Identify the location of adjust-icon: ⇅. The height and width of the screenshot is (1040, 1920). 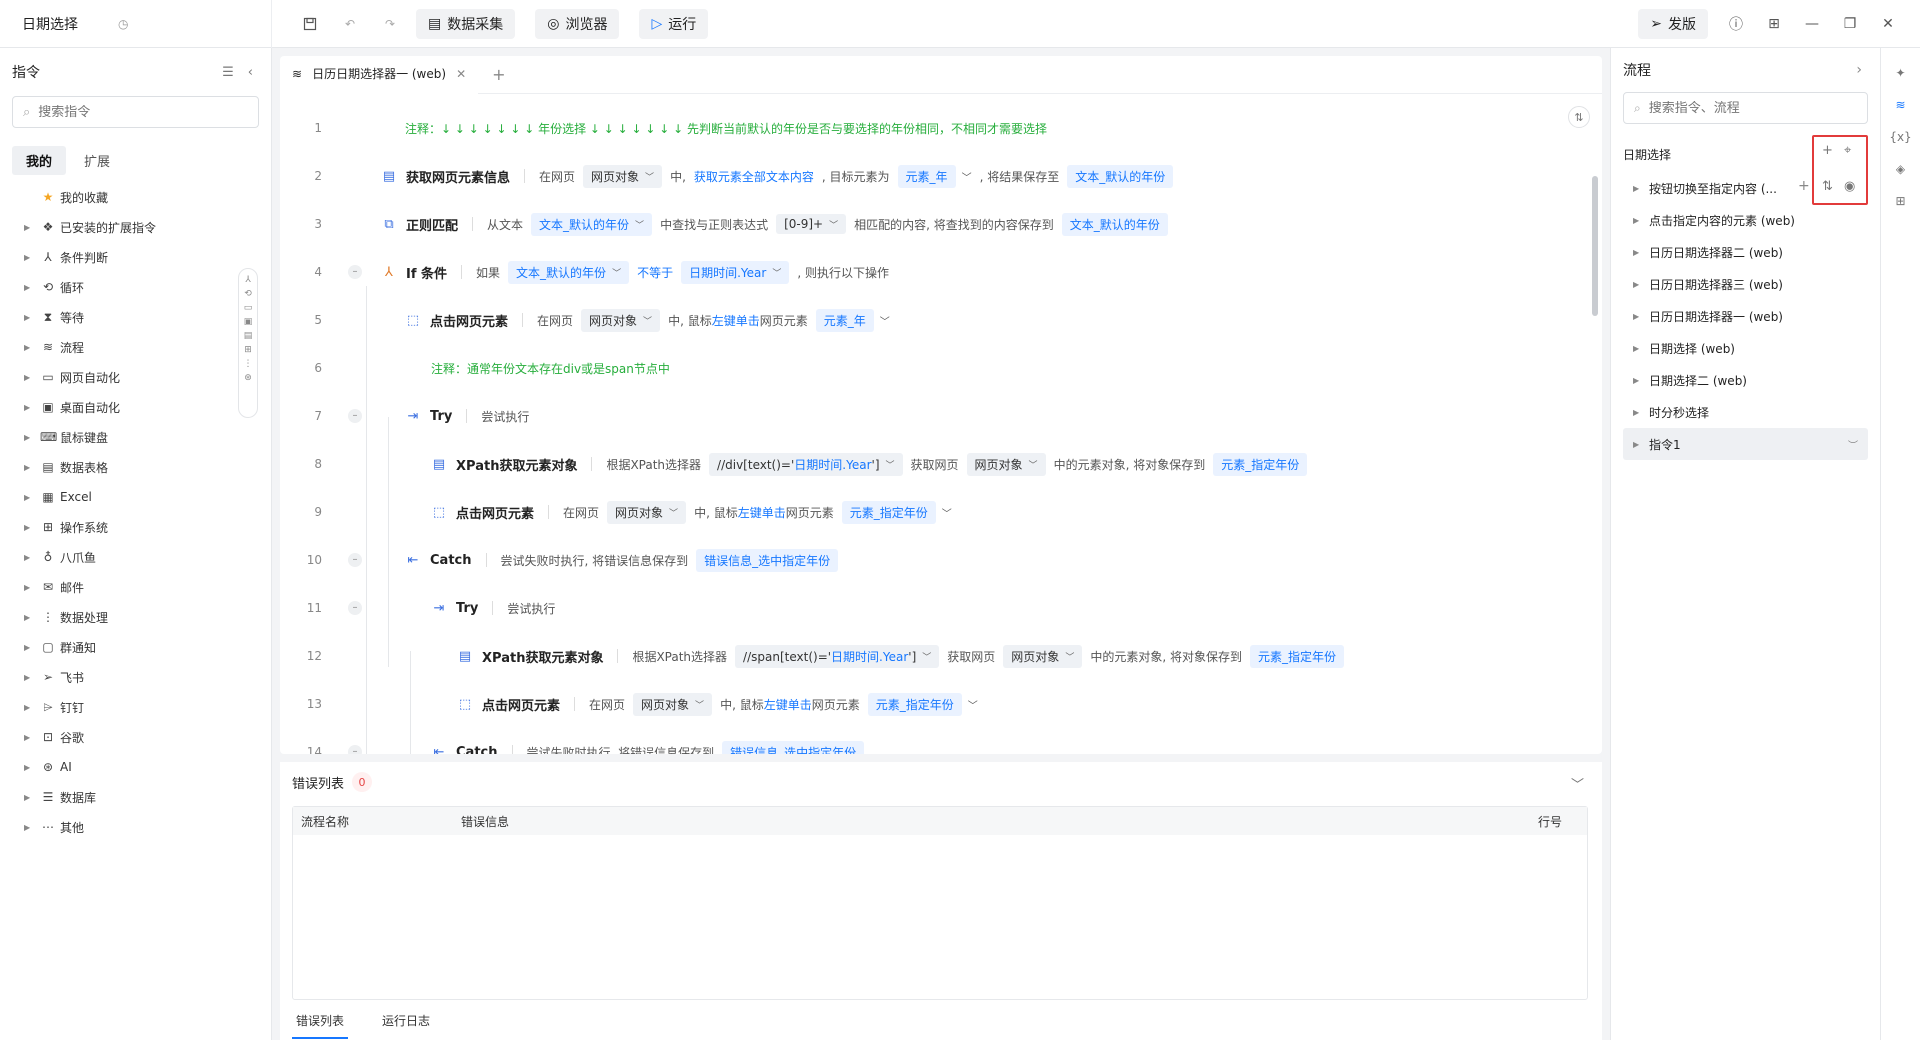
(1827, 186).